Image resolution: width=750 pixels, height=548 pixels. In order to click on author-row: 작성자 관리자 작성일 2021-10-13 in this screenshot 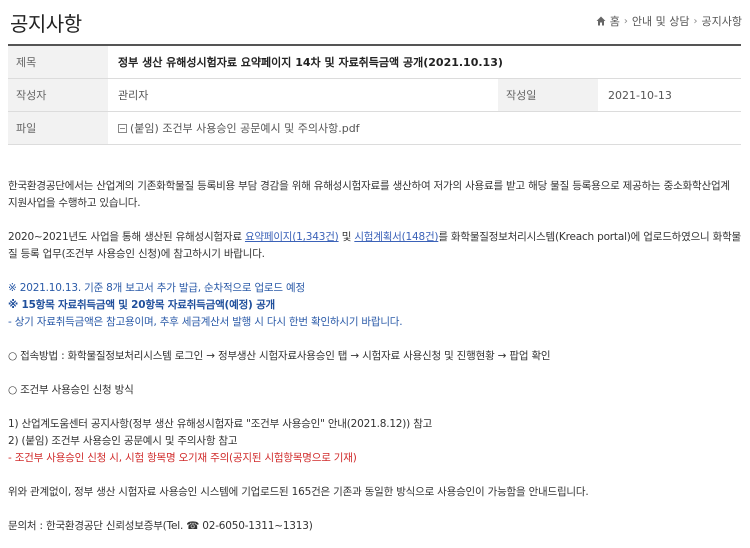, I will do `click(374, 95)`.